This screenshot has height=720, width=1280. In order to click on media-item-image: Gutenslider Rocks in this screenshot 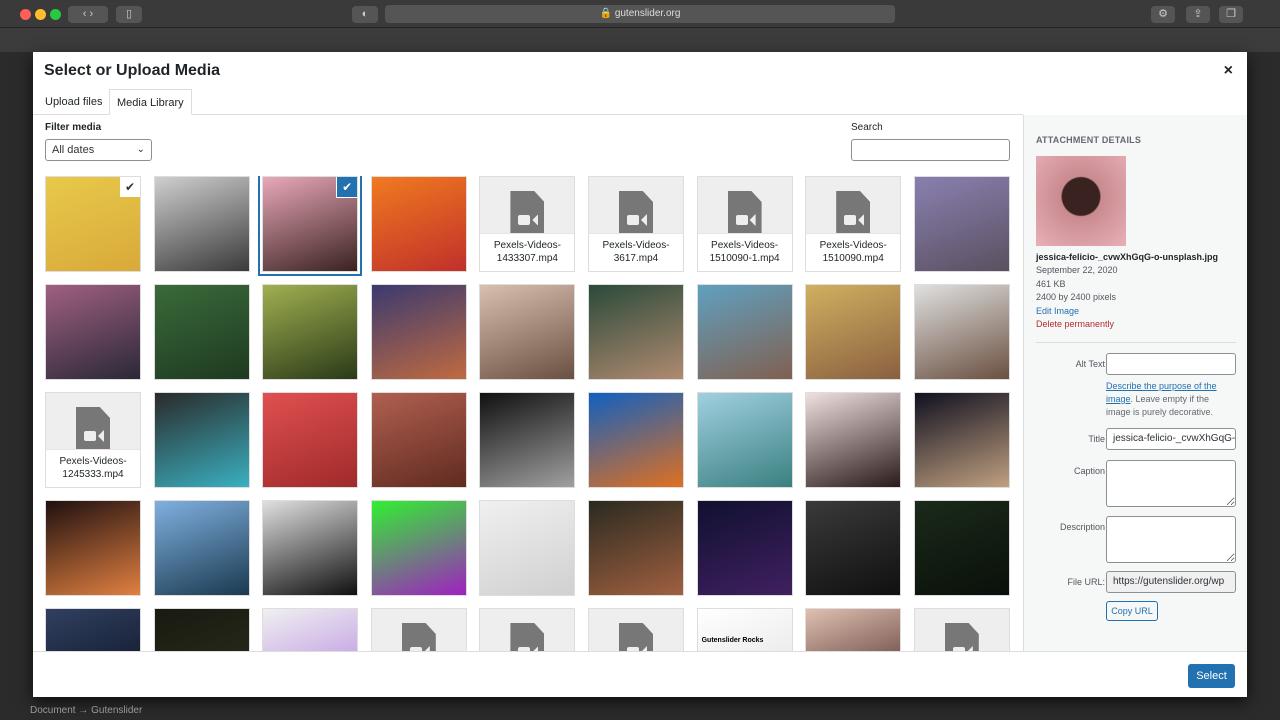, I will do `click(744, 629)`.